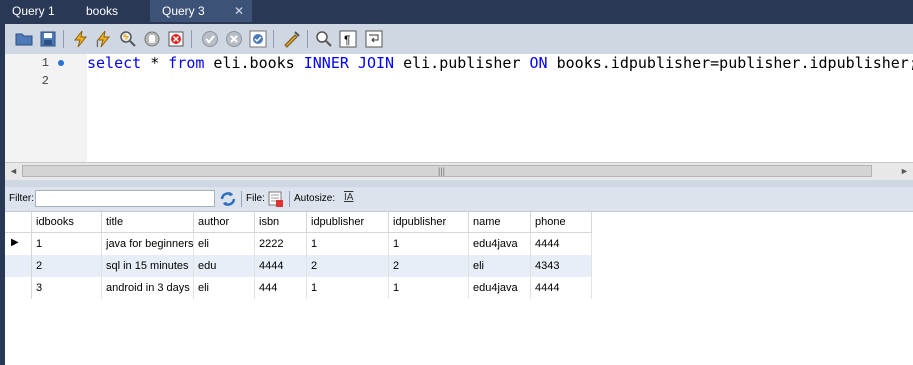 This screenshot has height=365, width=913. I want to click on sql-text: eli.publisher, so click(462, 63).